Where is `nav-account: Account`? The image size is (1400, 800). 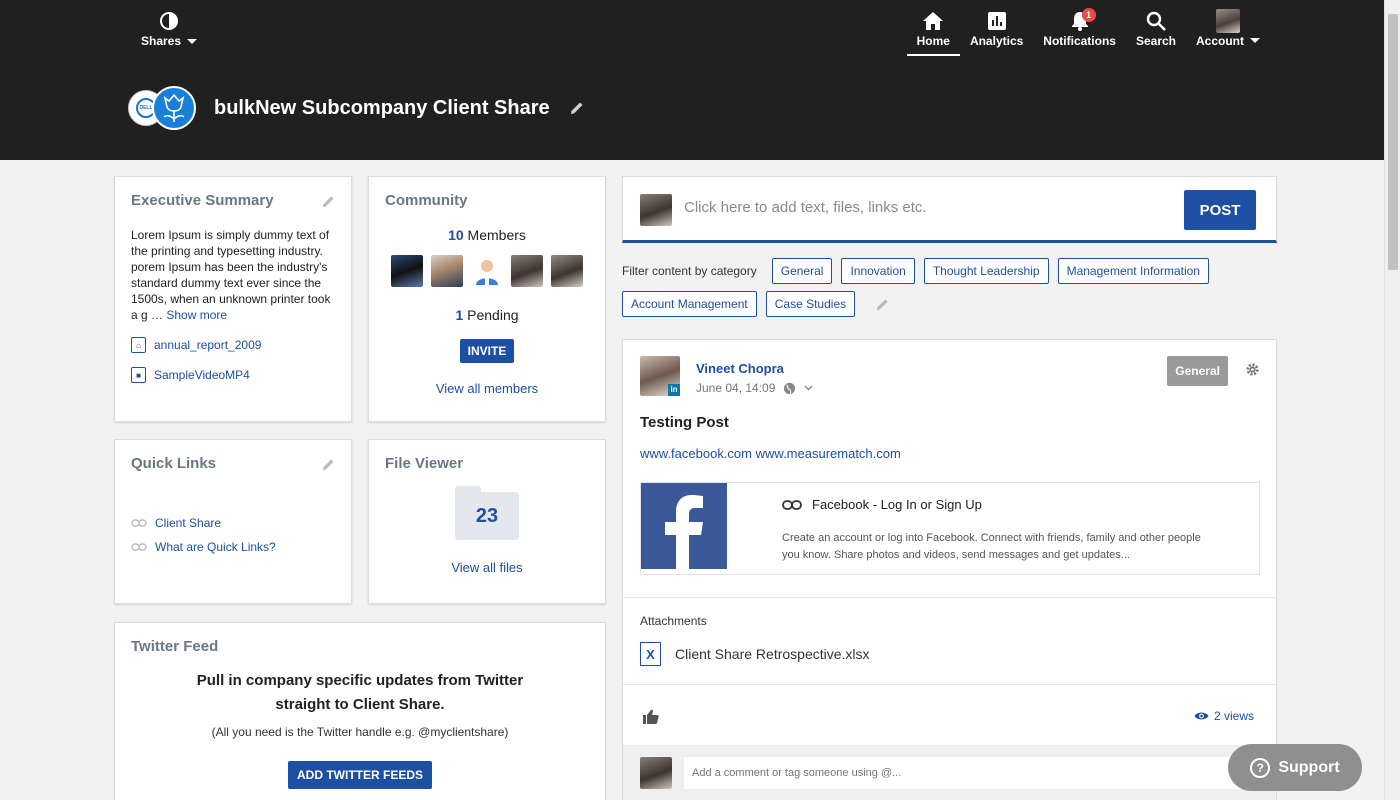 nav-account: Account is located at coordinates (1228, 32).